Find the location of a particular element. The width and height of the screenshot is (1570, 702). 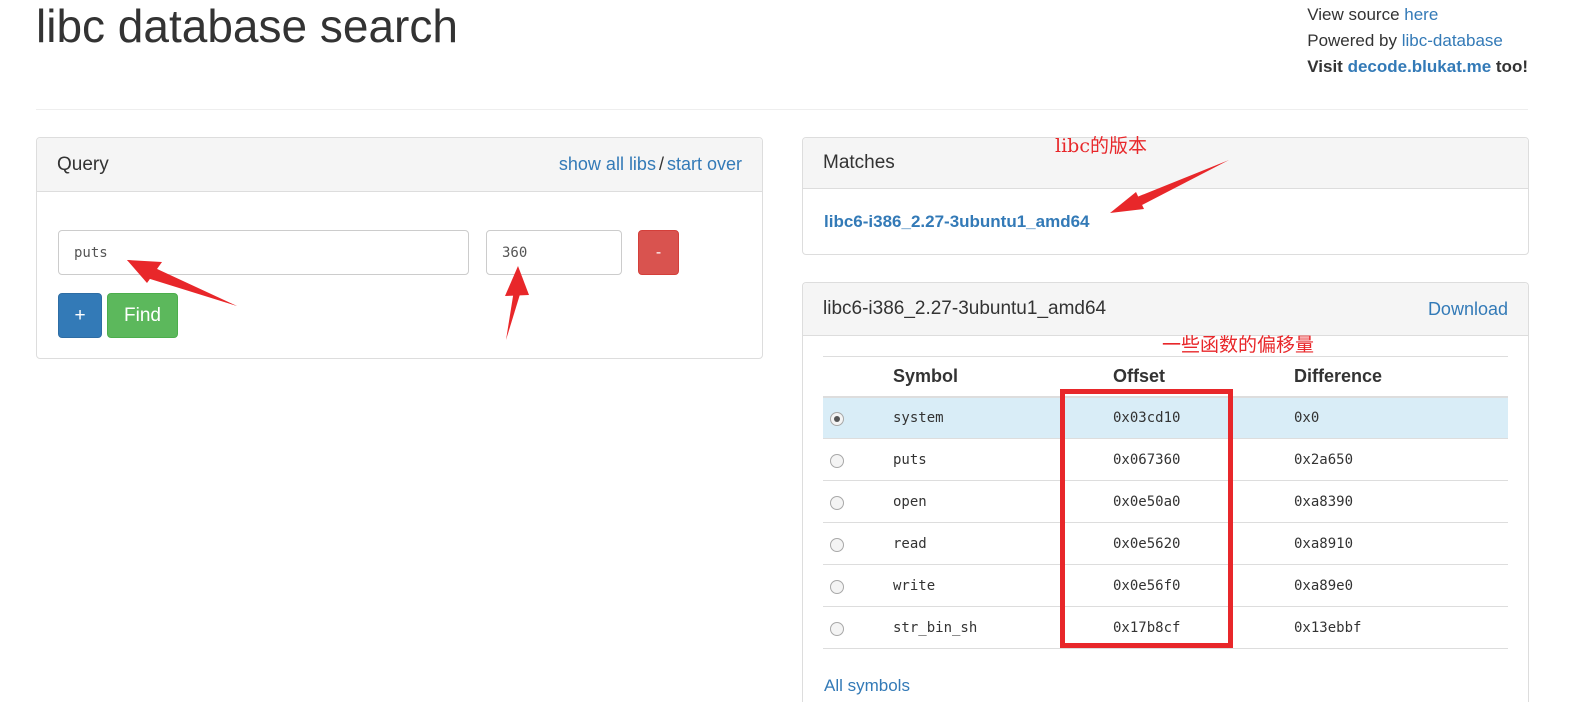

difference-cell: 0xa8390 is located at coordinates (1401, 501).